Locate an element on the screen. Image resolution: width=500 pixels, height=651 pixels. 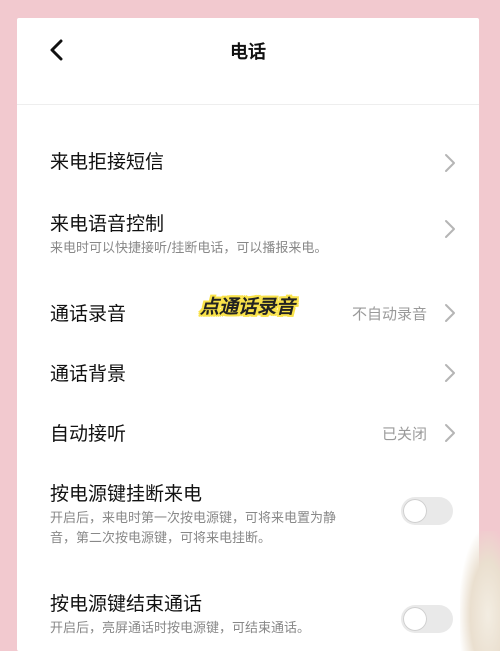
row-value: 已关闭 is located at coordinates (404, 434).